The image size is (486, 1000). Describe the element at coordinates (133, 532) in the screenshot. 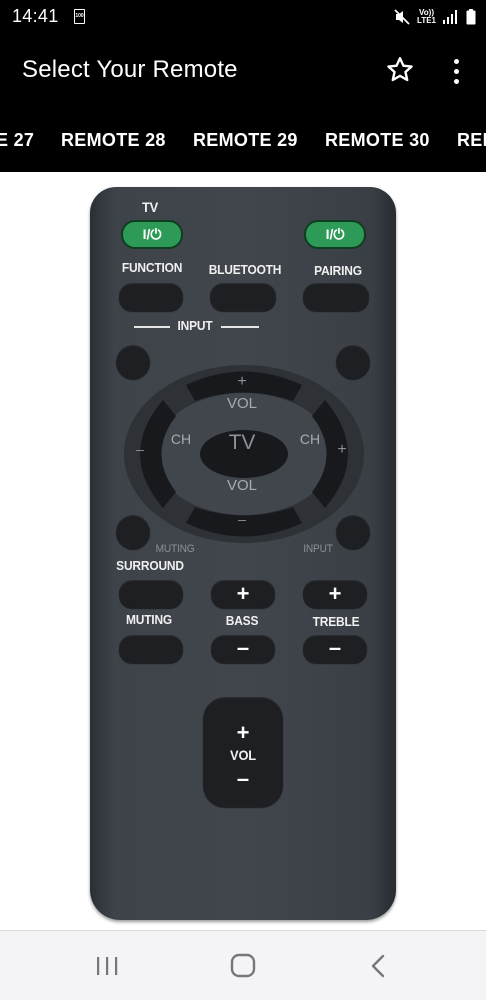

I see `surround-button` at that location.